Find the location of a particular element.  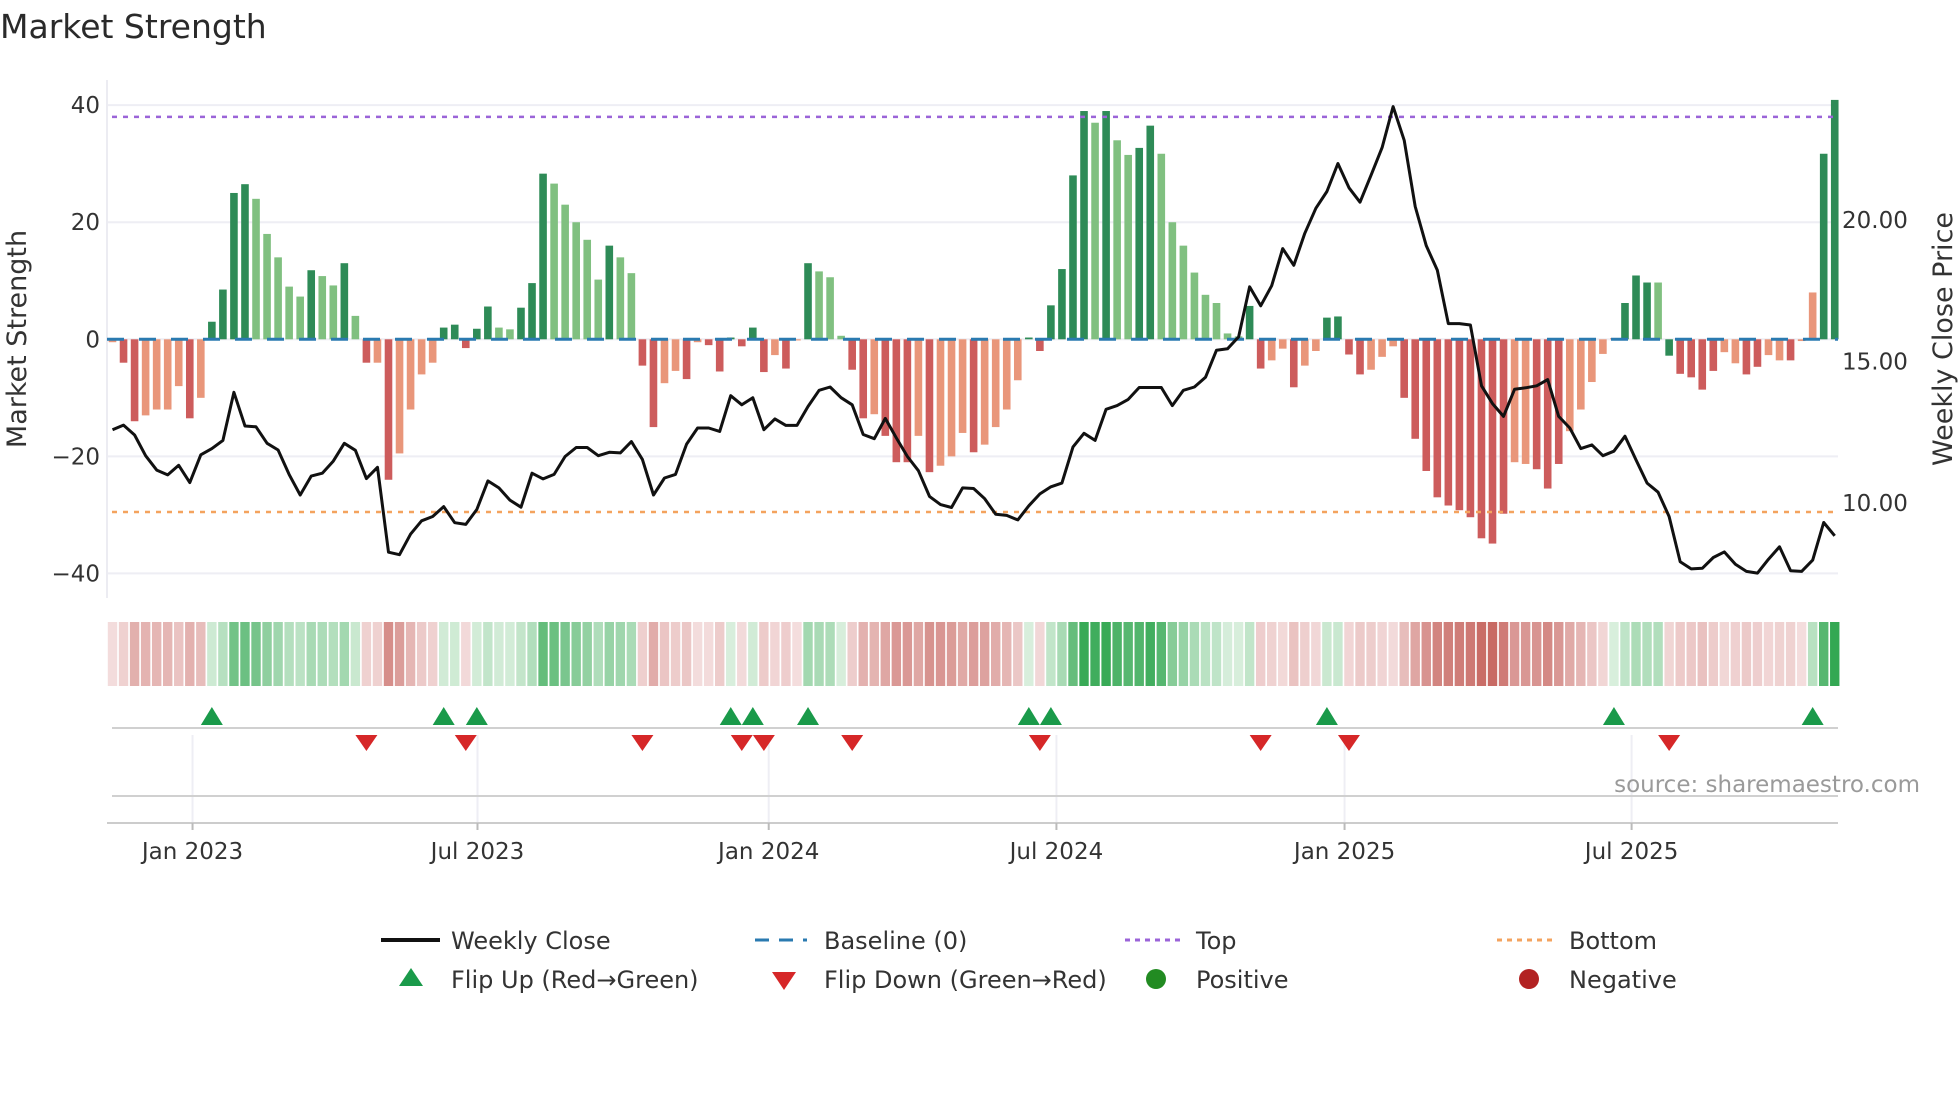

x-tick-label: Jan 2023 is located at coordinates (191, 852).